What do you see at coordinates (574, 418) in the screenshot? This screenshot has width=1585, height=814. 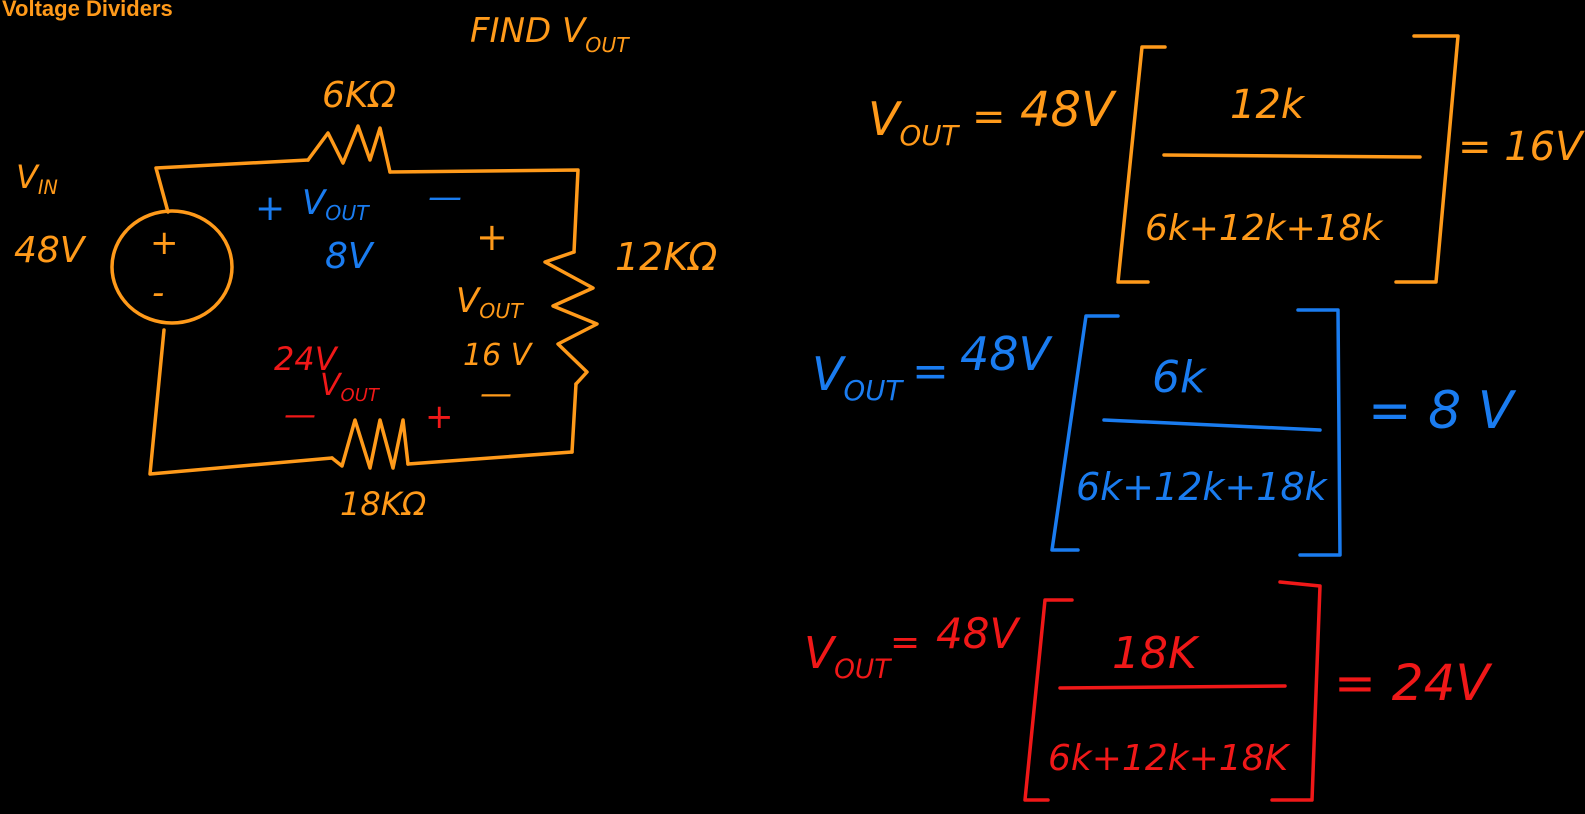 I see `wire-right-bottom` at bounding box center [574, 418].